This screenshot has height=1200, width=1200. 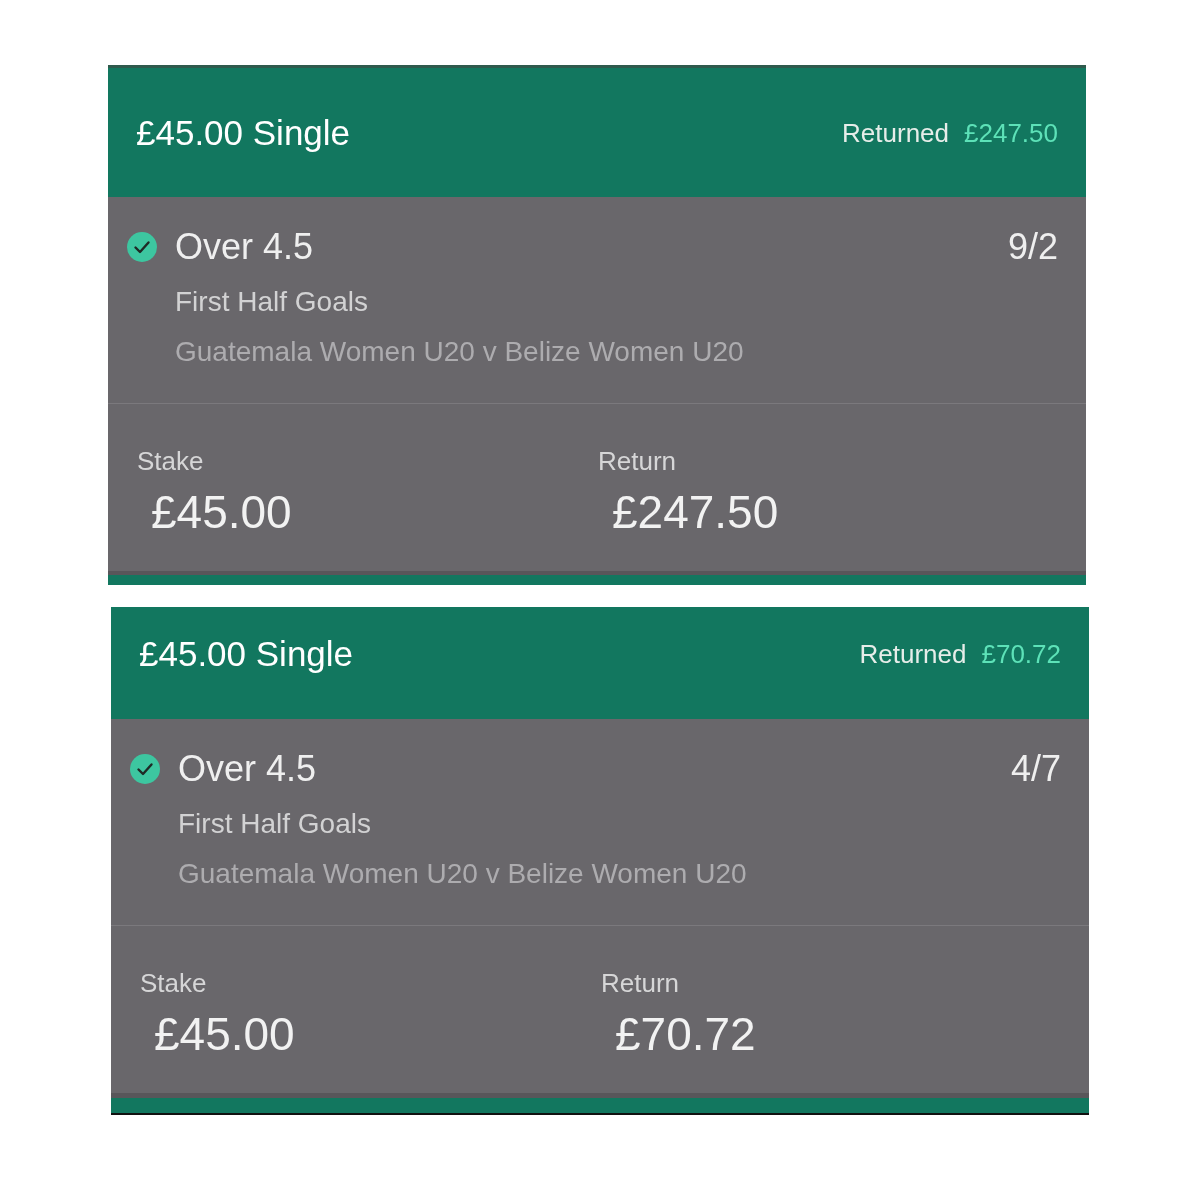 What do you see at coordinates (1035, 769) in the screenshot?
I see `odds: 4/7` at bounding box center [1035, 769].